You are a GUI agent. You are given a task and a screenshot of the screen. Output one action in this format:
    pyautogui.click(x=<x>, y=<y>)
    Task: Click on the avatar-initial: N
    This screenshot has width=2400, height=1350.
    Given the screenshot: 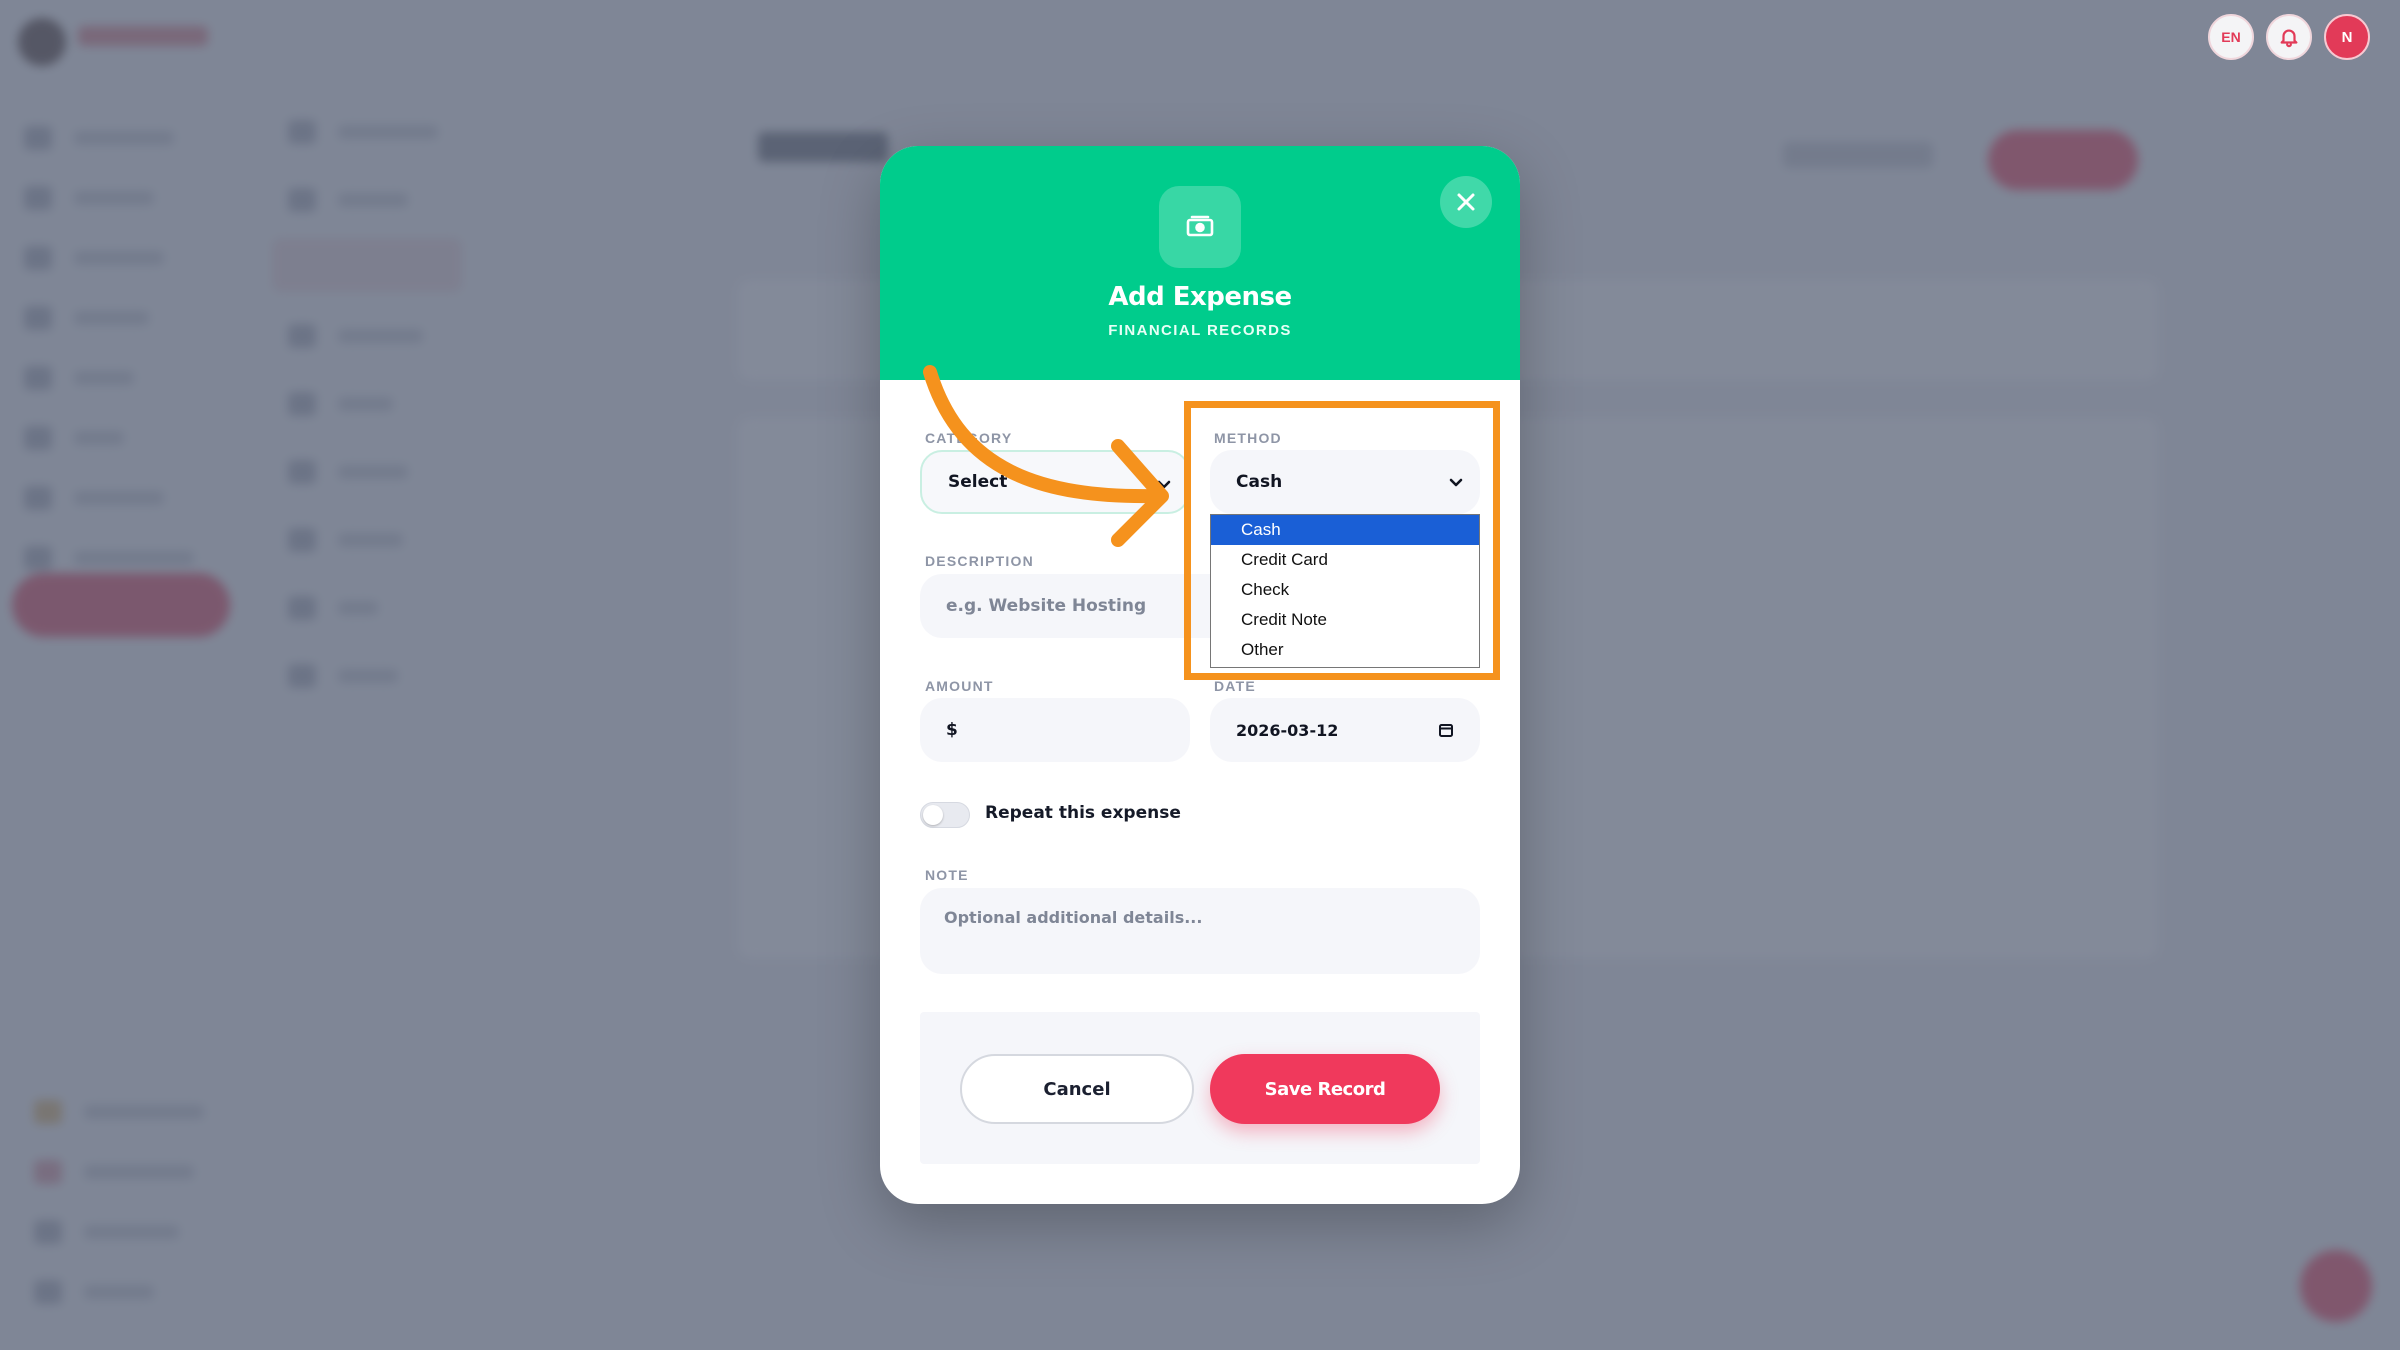 What is the action you would take?
    pyautogui.click(x=2347, y=37)
    